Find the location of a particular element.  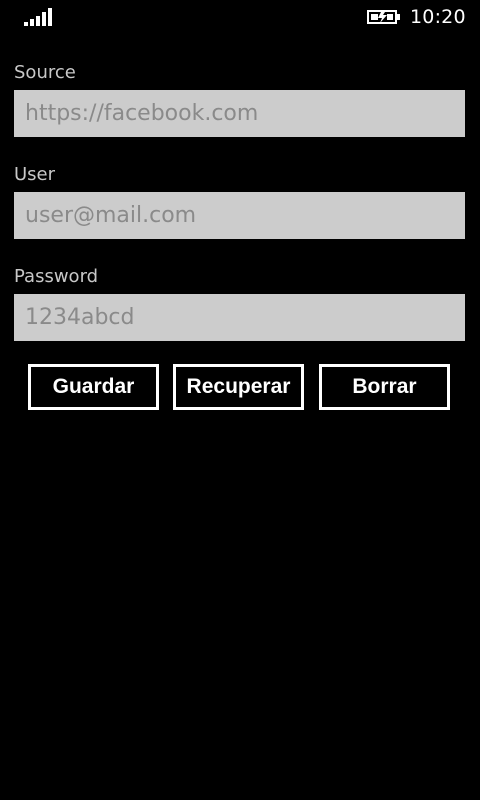

password-label: Password is located at coordinates (56, 276).